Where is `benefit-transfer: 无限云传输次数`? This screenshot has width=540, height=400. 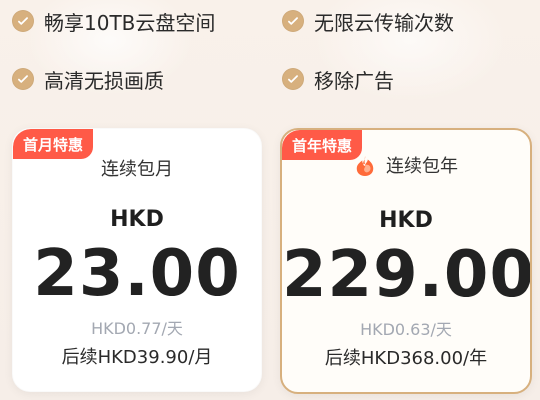
benefit-transfer: 无限云传输次数 is located at coordinates (368, 21).